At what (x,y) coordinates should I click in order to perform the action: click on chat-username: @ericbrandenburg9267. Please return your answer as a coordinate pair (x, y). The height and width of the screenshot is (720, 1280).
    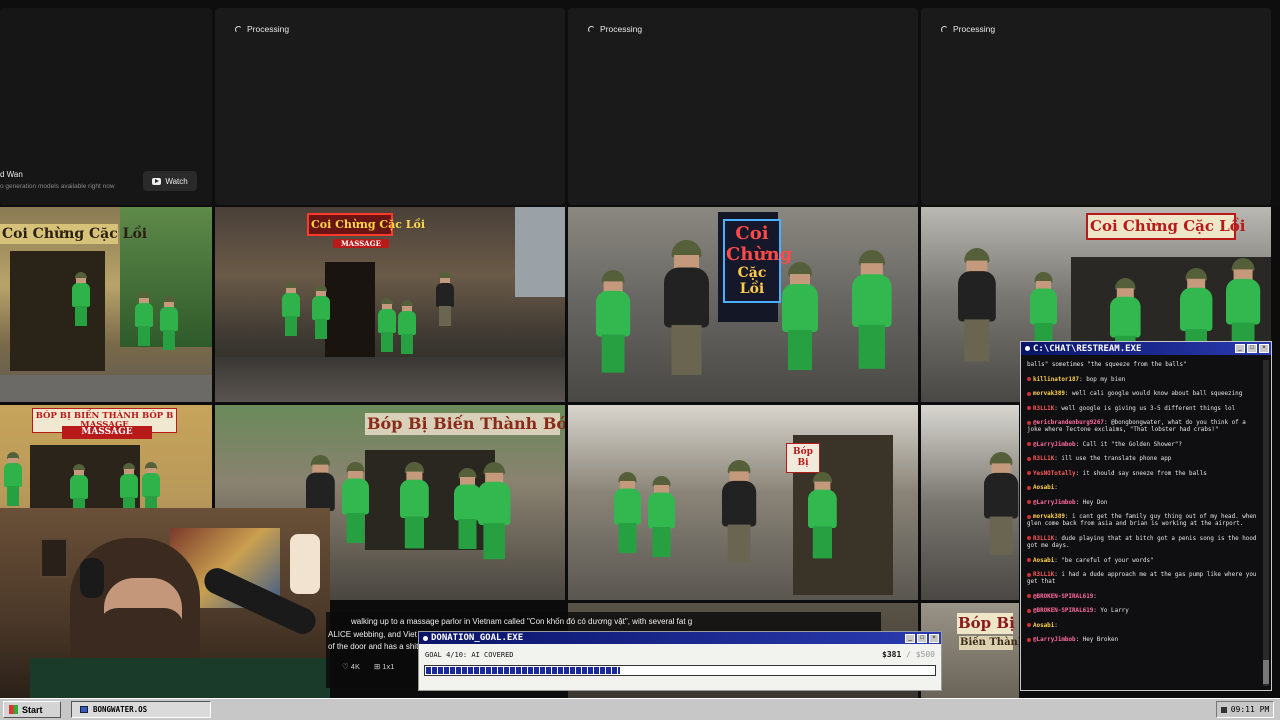
    Looking at the image, I should click on (1068, 423).